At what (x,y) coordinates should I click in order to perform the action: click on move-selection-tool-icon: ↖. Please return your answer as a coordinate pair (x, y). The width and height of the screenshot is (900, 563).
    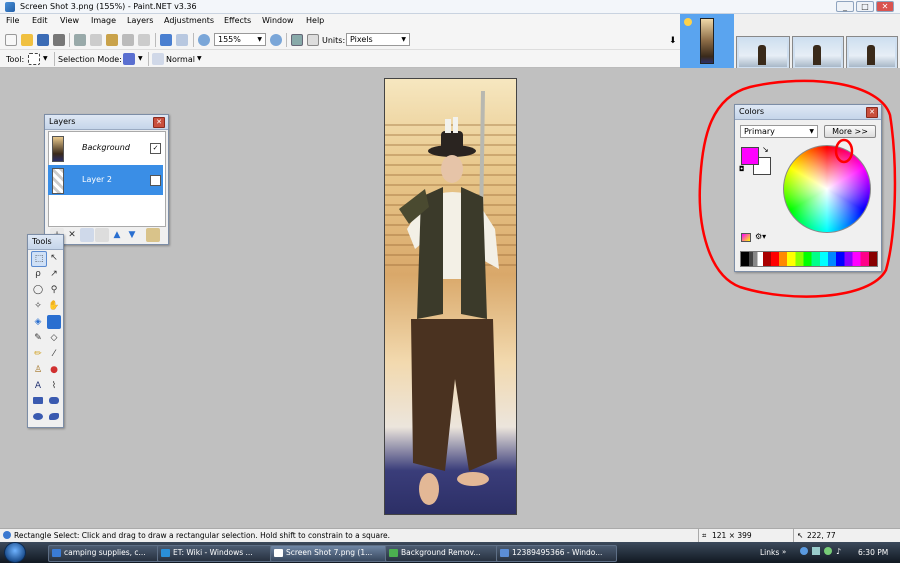
    Looking at the image, I should click on (54, 258).